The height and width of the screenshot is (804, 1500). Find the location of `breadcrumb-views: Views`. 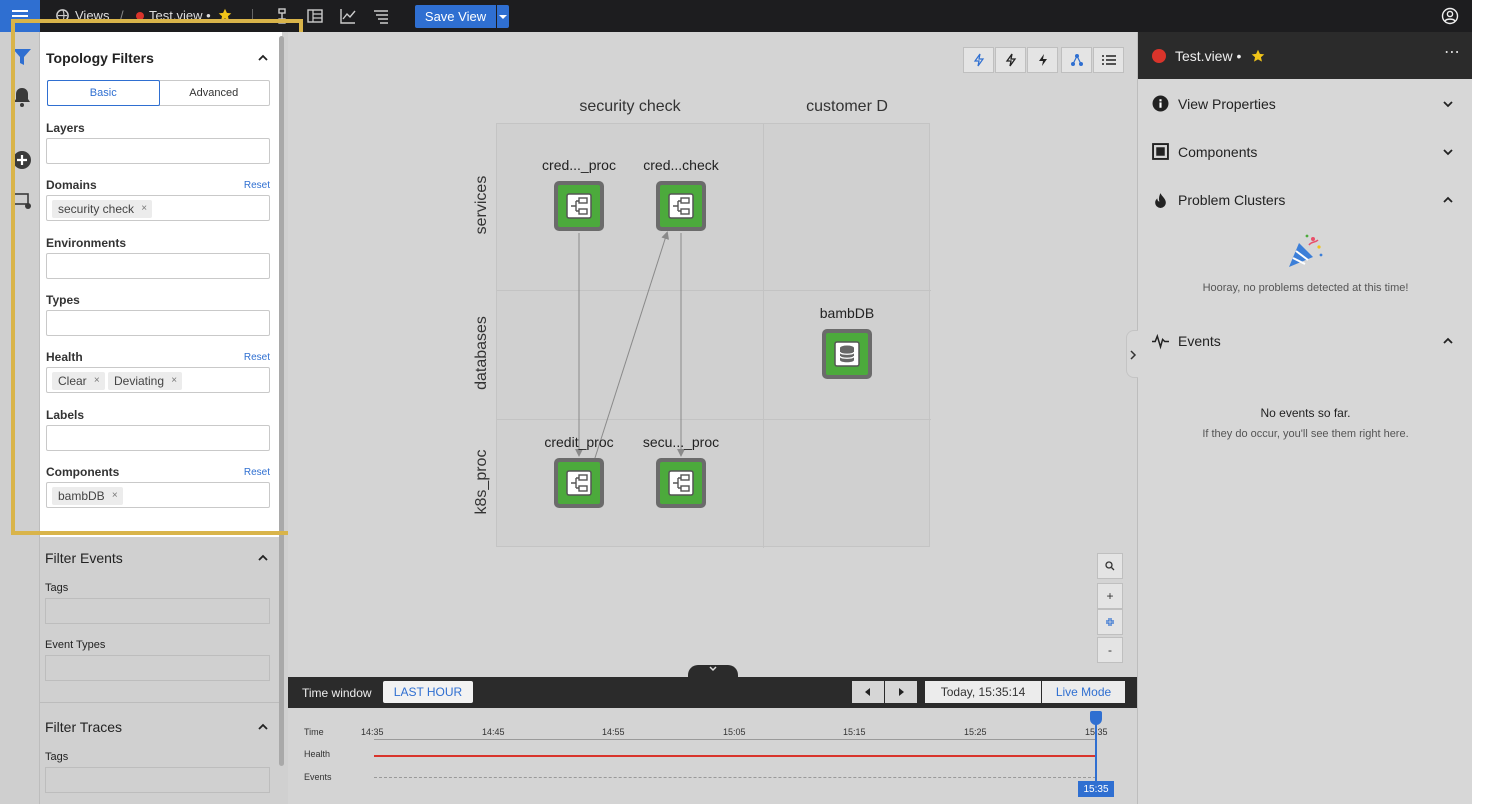

breadcrumb-views: Views is located at coordinates (92, 15).